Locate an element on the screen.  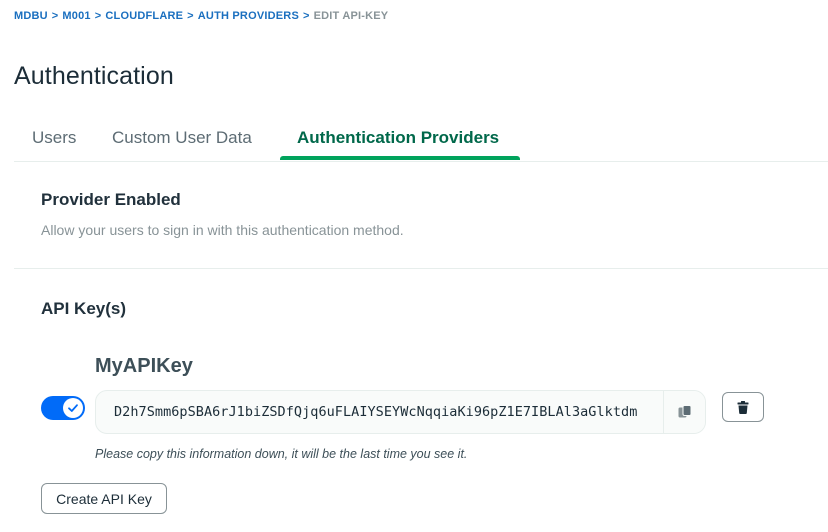
api-key-enabled-toggle is located at coordinates (63, 408).